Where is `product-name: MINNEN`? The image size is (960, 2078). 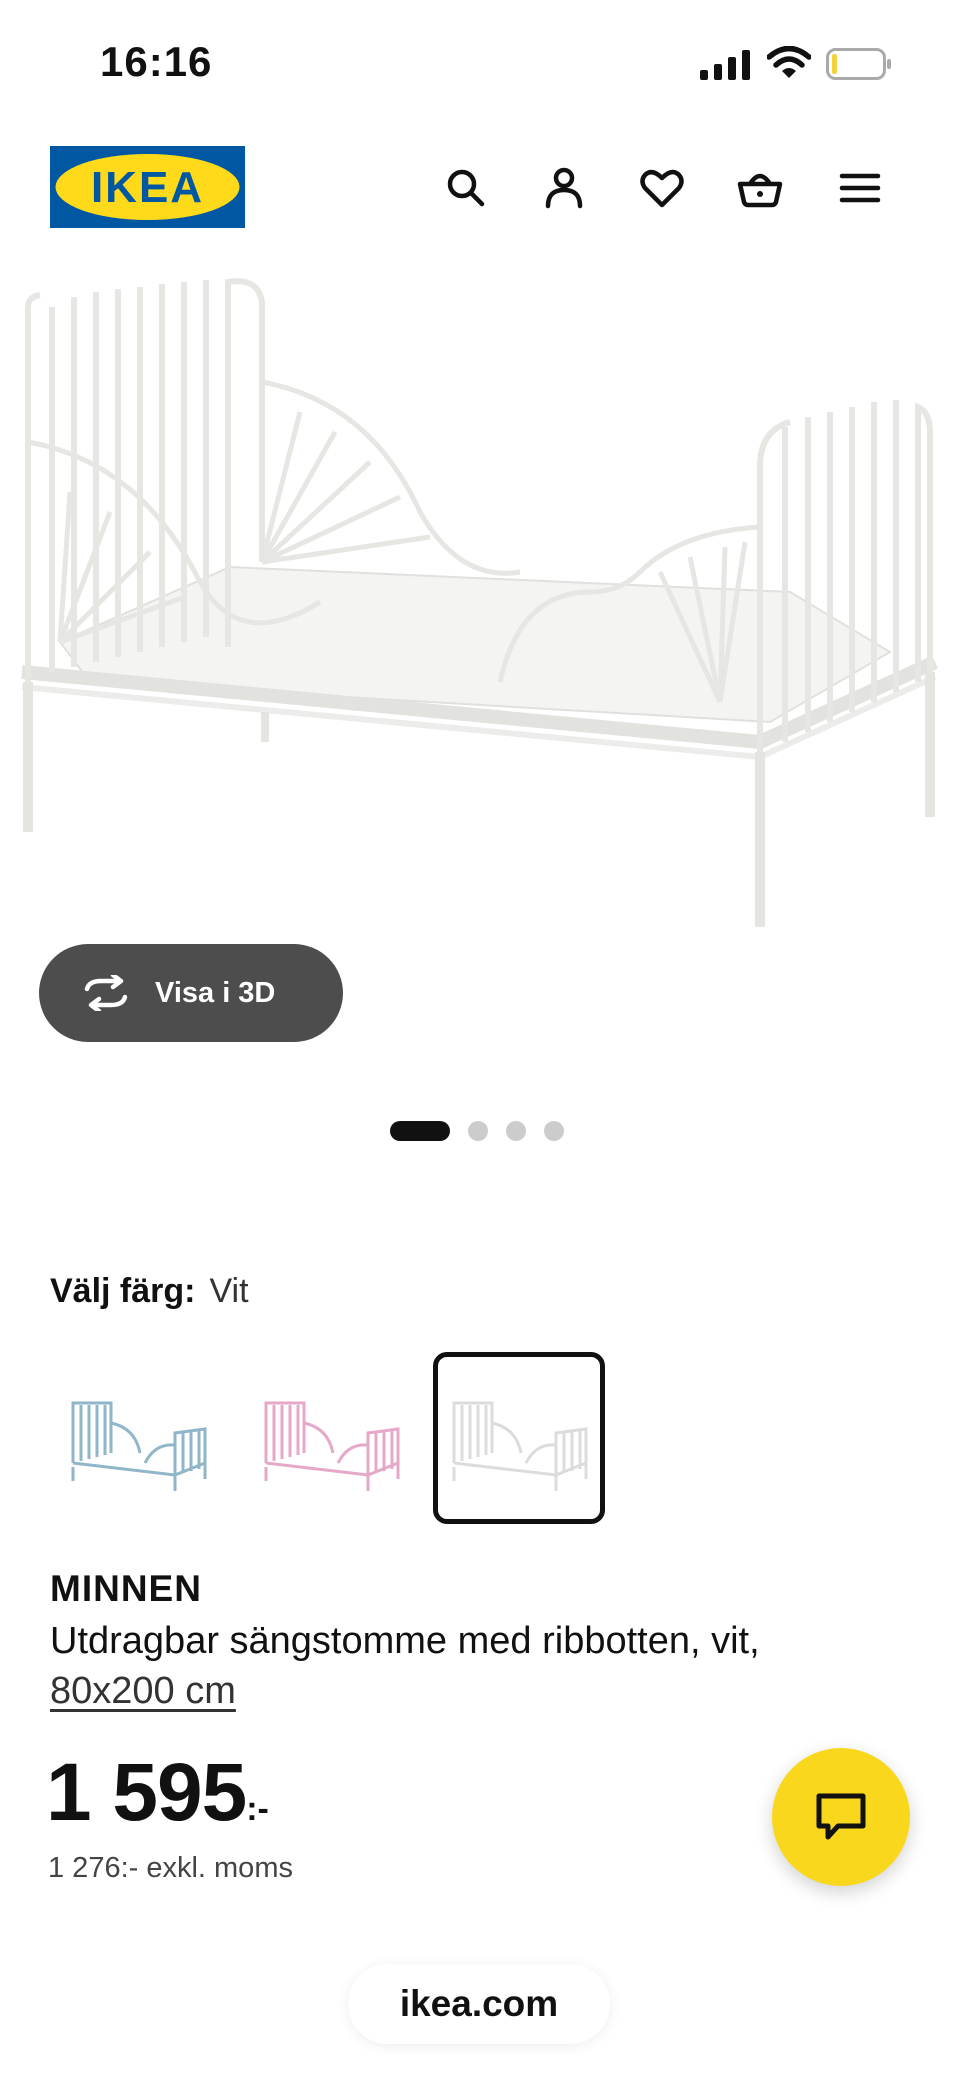 product-name: MINNEN is located at coordinates (126, 1588).